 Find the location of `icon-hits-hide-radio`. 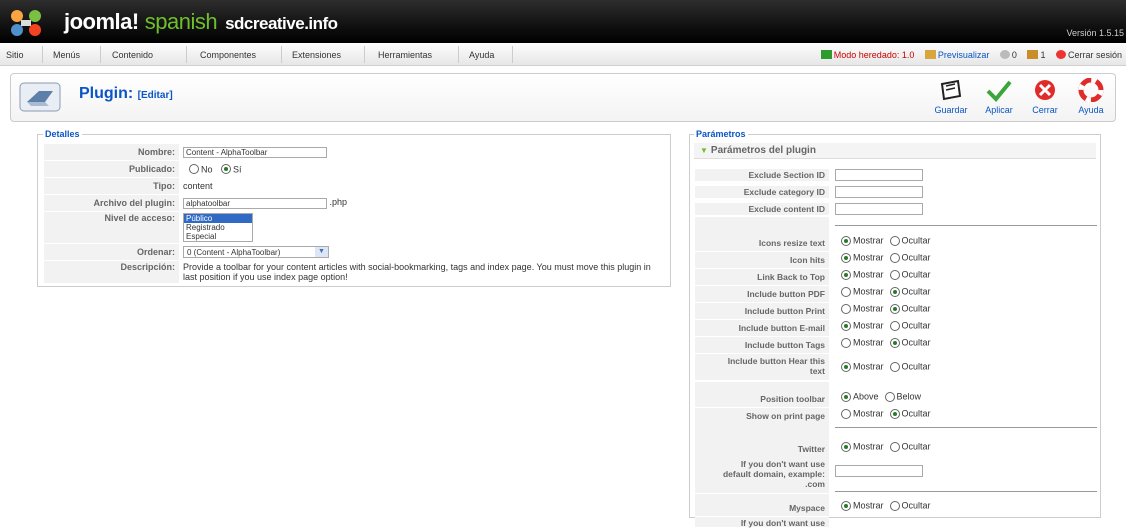

icon-hits-hide-radio is located at coordinates (894, 257).